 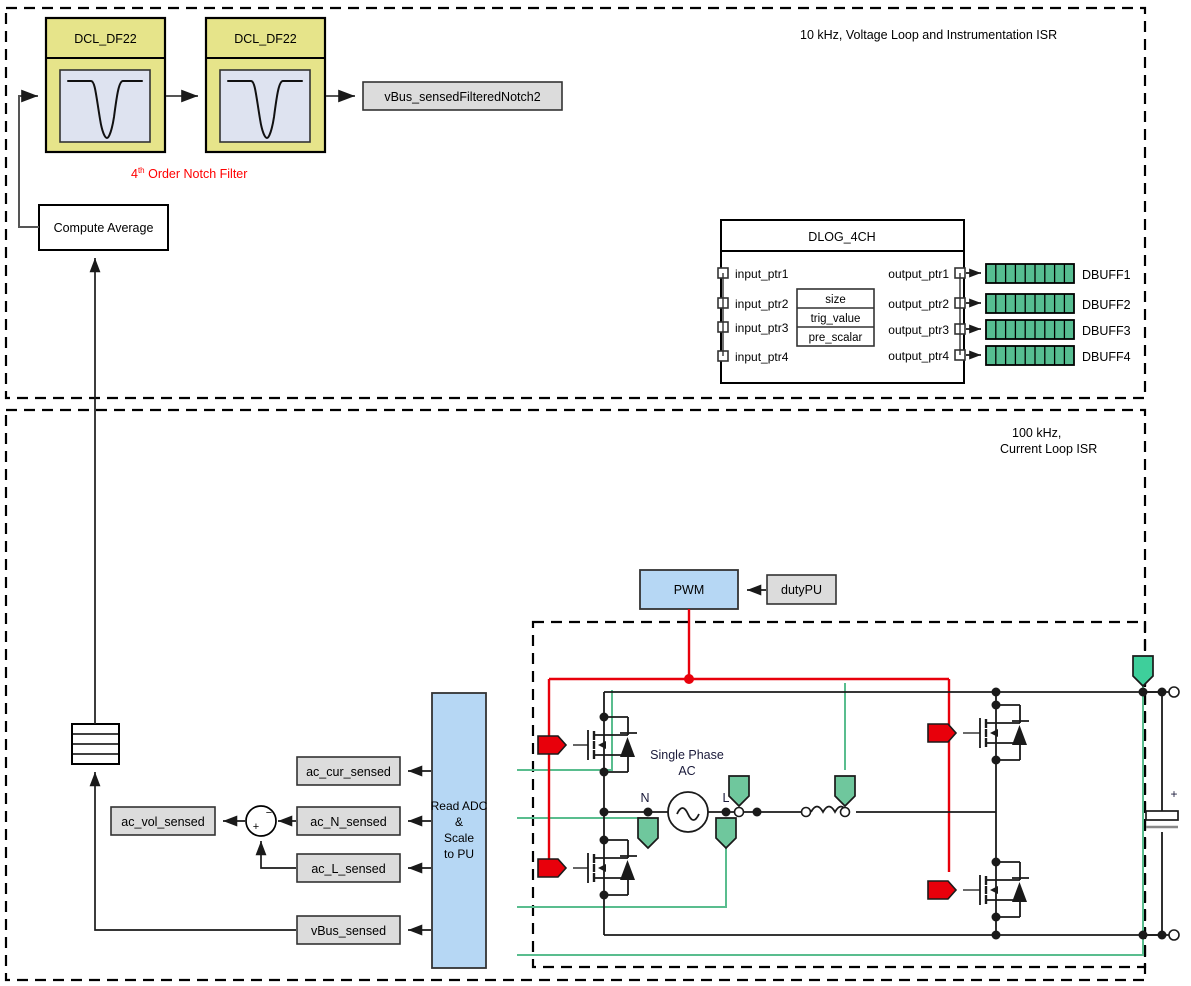 I want to click on terminal-l-open, so click(x=739, y=812).